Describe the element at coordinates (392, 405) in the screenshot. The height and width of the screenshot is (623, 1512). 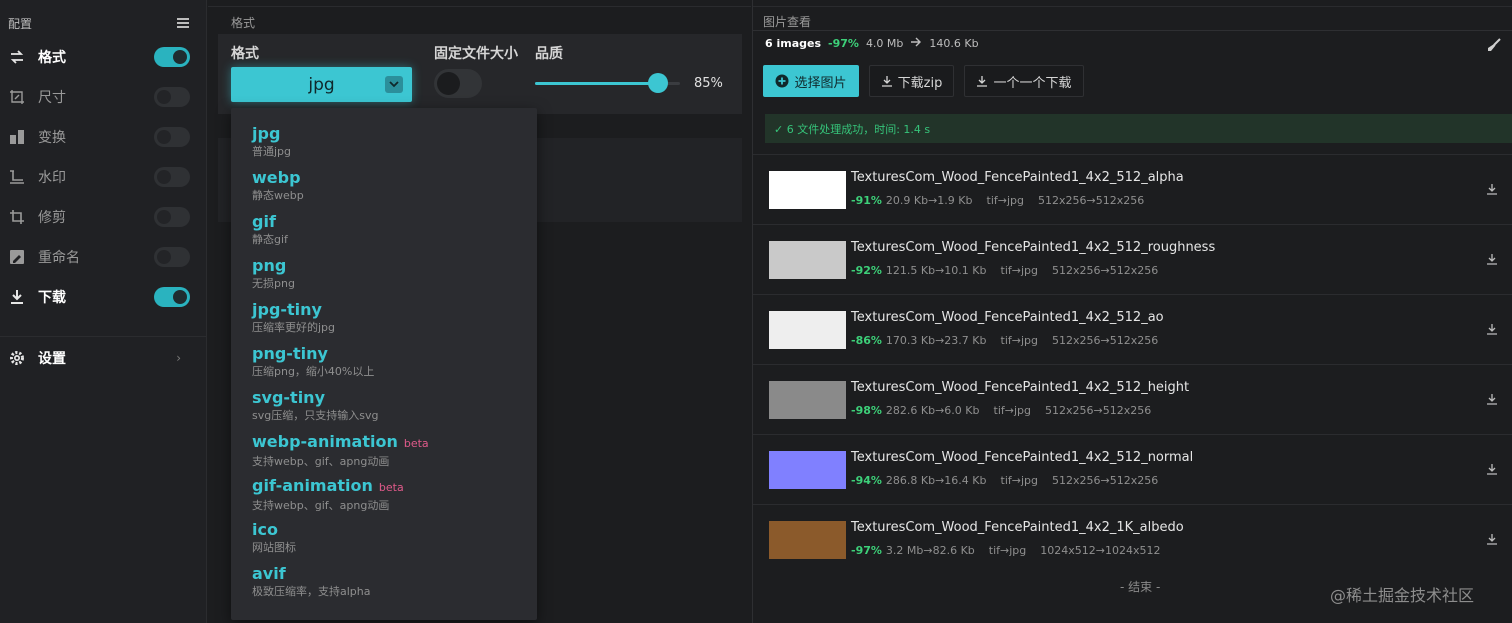
I see `format-option-svg-tiny: svg-tiny svg压缩，只支持输入svg` at that location.